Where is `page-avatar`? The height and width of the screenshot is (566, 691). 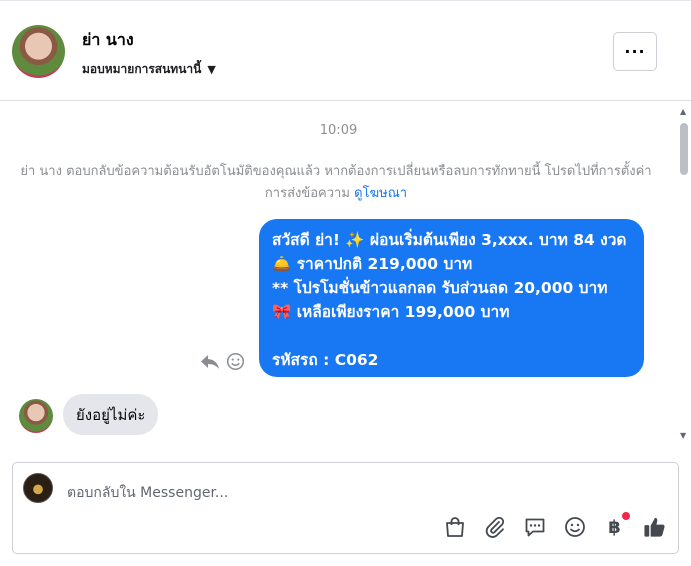 page-avatar is located at coordinates (38, 488).